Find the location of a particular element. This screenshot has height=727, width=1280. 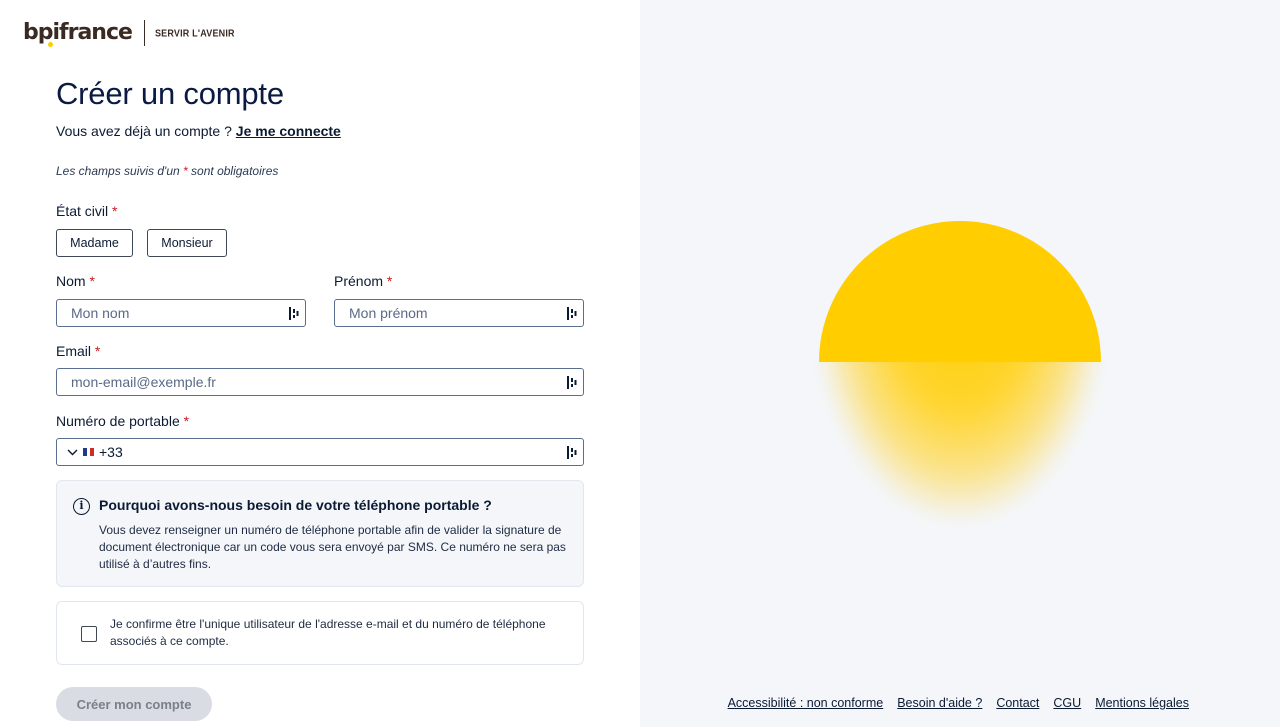

required-note-prefix: Les champs suivis d'un is located at coordinates (118, 171).